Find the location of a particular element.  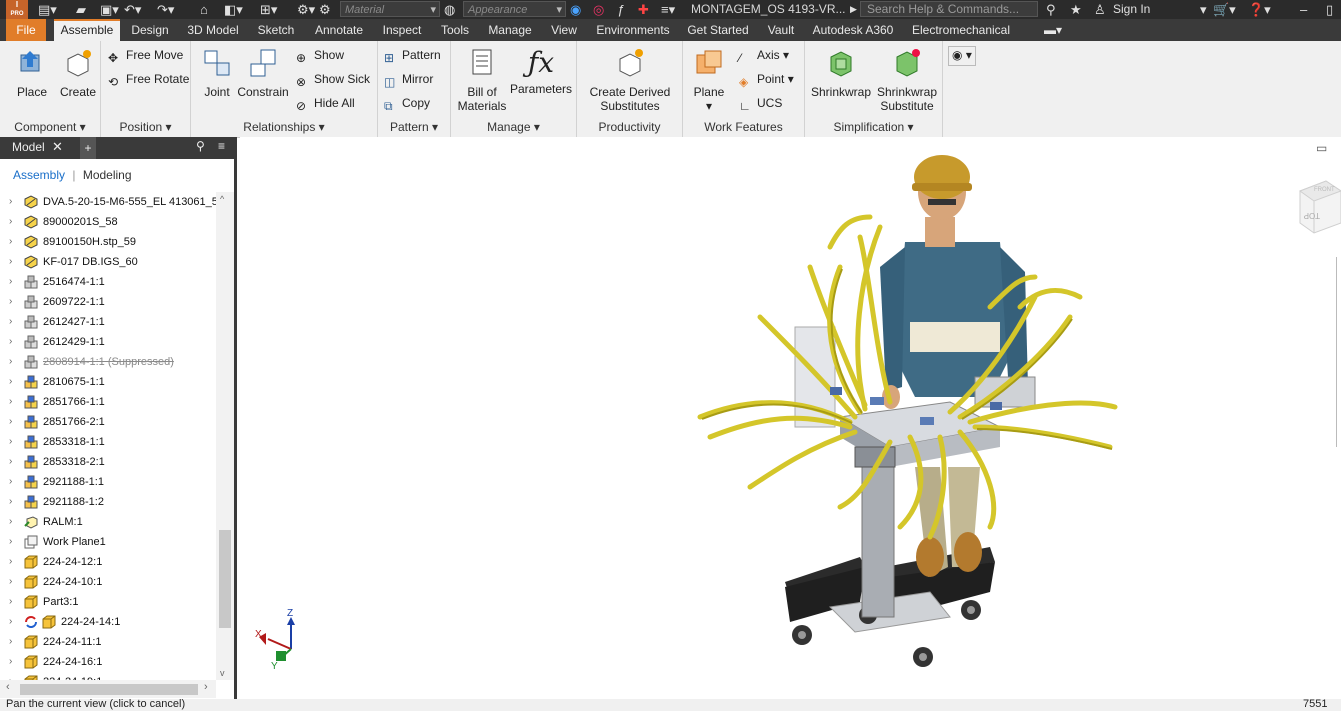

settings-icon: ⚙ is located at coordinates (325, 9).